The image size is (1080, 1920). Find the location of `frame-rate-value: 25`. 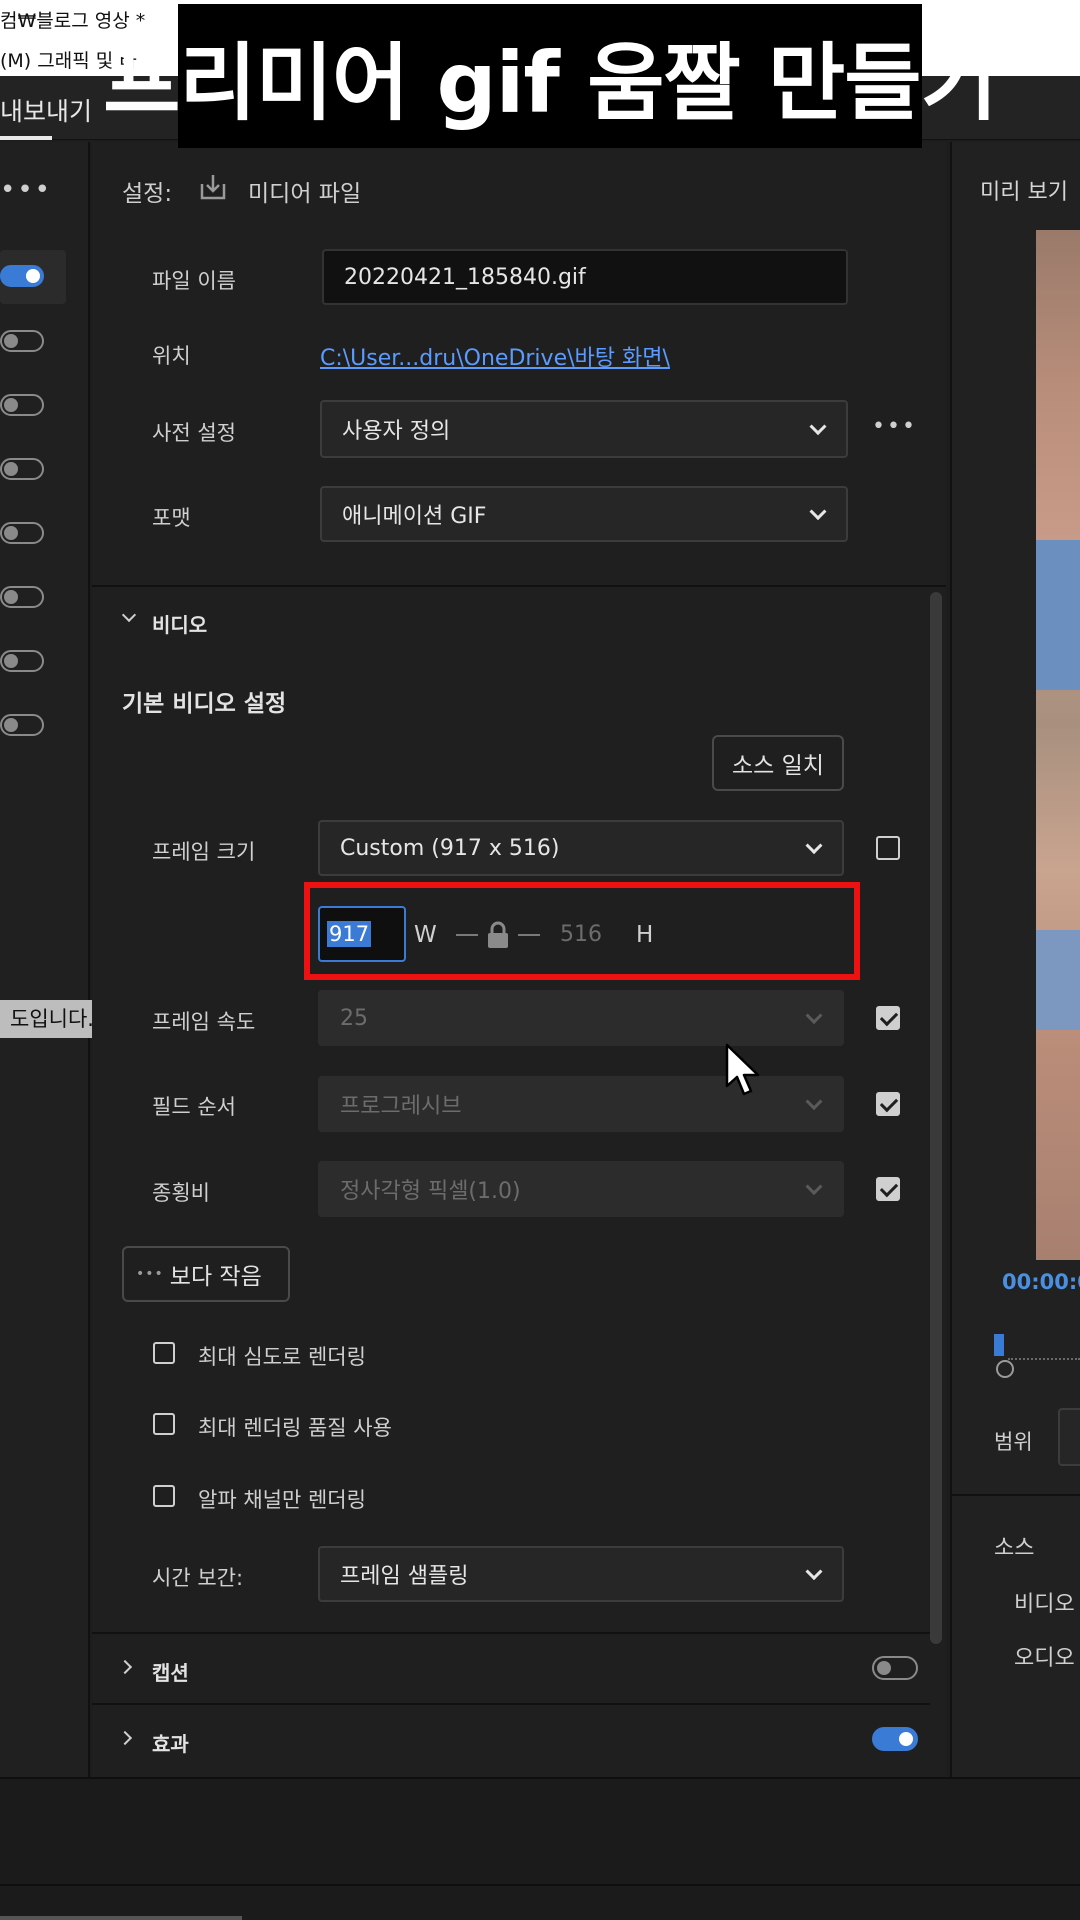

frame-rate-value: 25 is located at coordinates (354, 1018).